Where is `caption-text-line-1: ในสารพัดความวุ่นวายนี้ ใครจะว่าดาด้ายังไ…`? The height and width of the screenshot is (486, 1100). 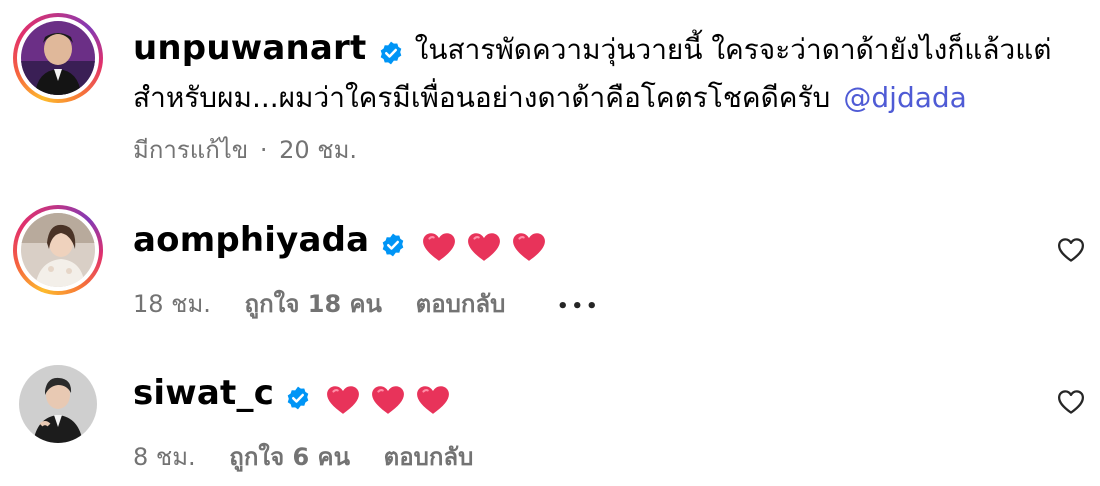
caption-text-line-1: ในสารพัดความวุ่นวายนี้ ใครจะว่าดาด้ายังไ… is located at coordinates (733, 49).